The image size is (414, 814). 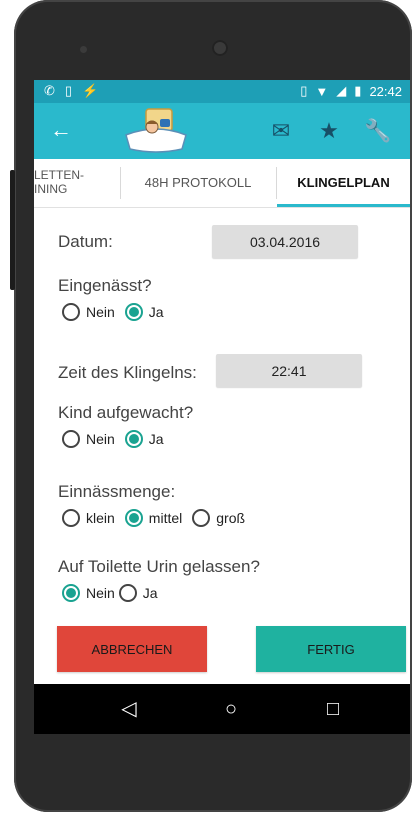 I want to click on home-circle-icon: ○, so click(x=231, y=709).